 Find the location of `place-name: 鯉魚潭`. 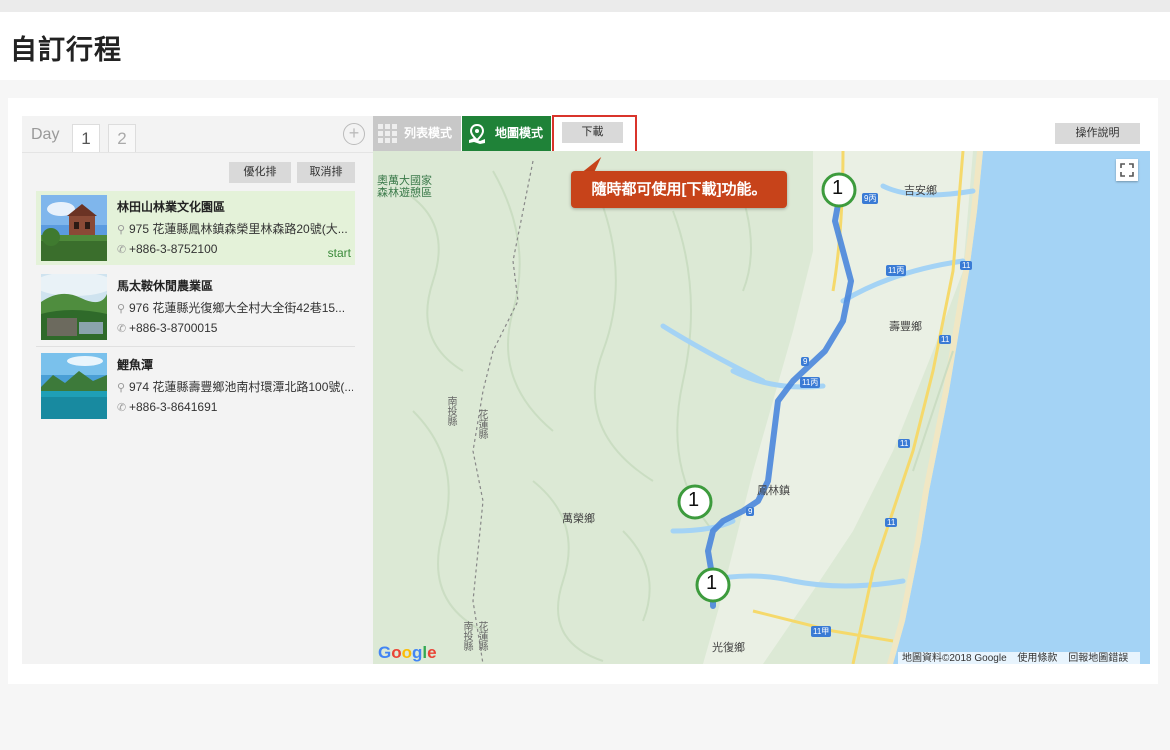

place-name: 鯉魚潭 is located at coordinates (135, 365).